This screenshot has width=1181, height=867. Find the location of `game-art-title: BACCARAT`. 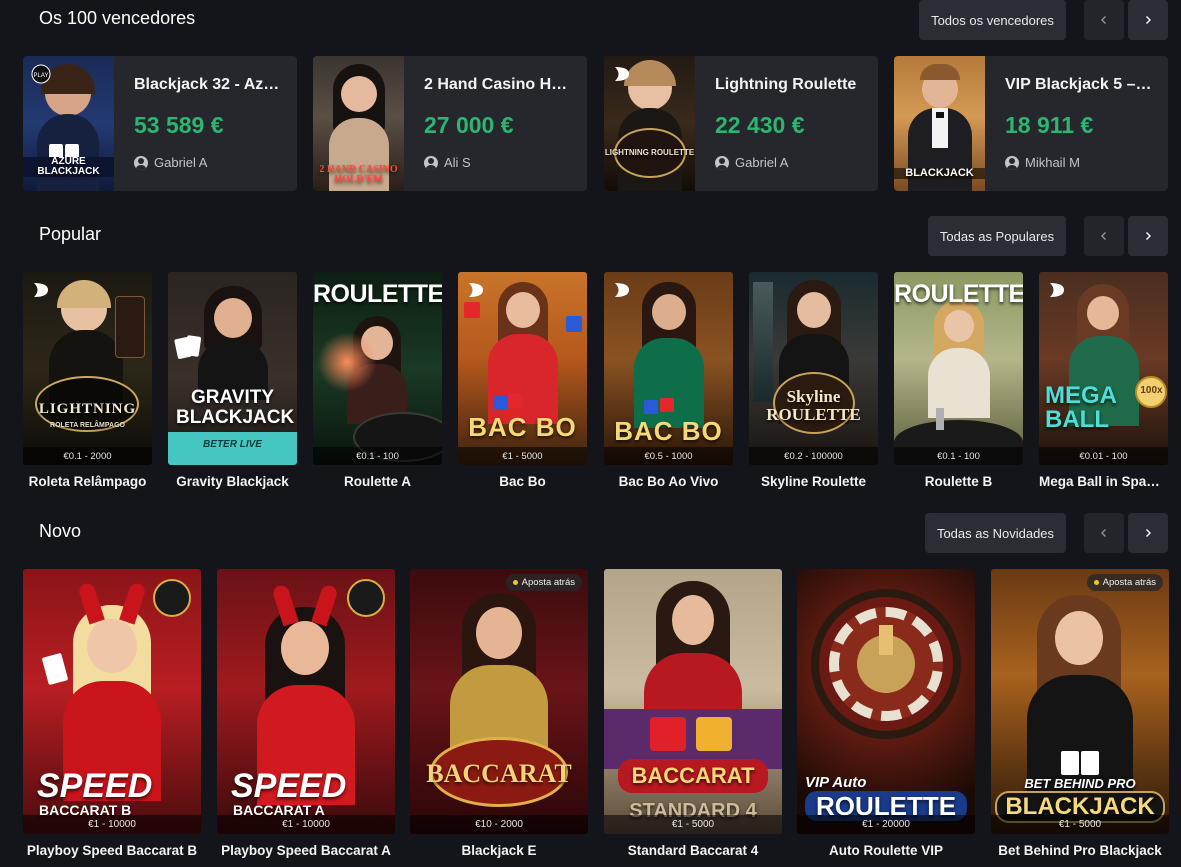

game-art-title: BACCARAT is located at coordinates (693, 776).